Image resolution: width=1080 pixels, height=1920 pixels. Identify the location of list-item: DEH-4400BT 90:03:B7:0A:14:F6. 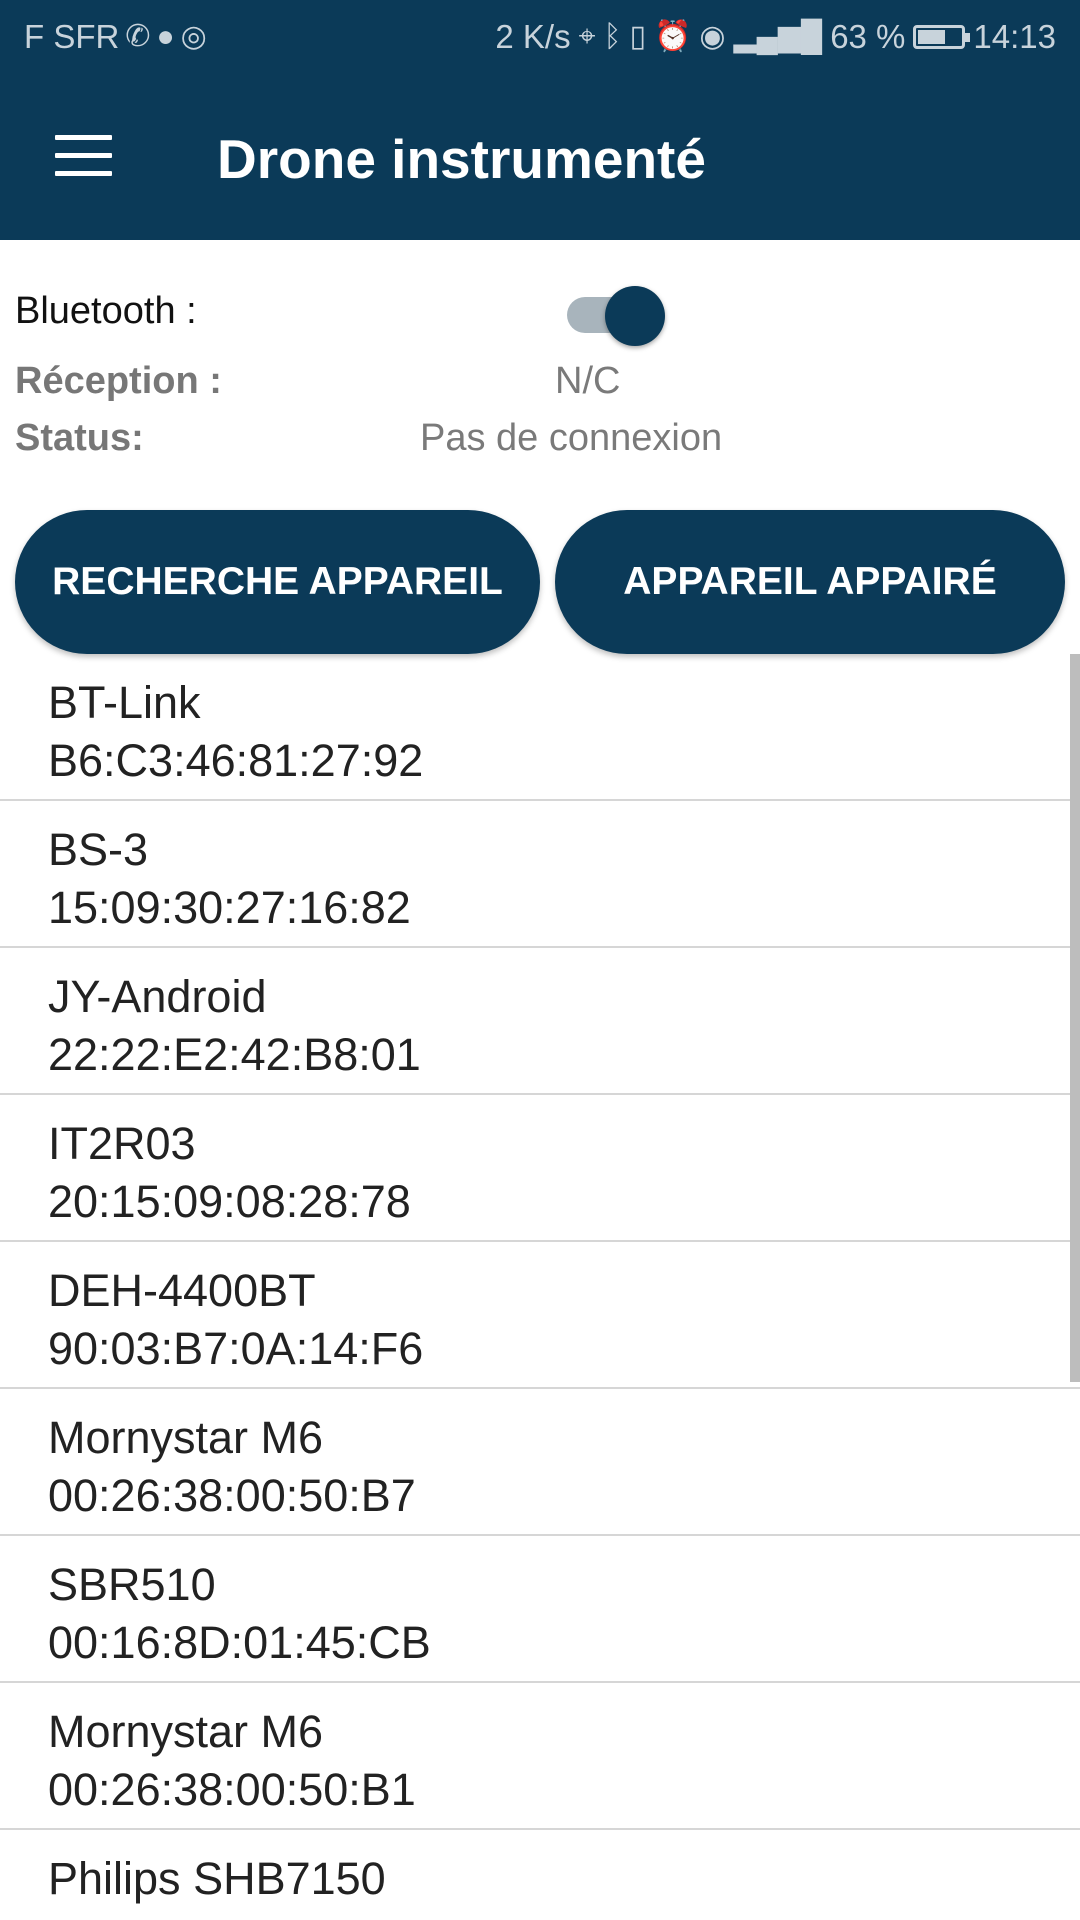
(540, 1315).